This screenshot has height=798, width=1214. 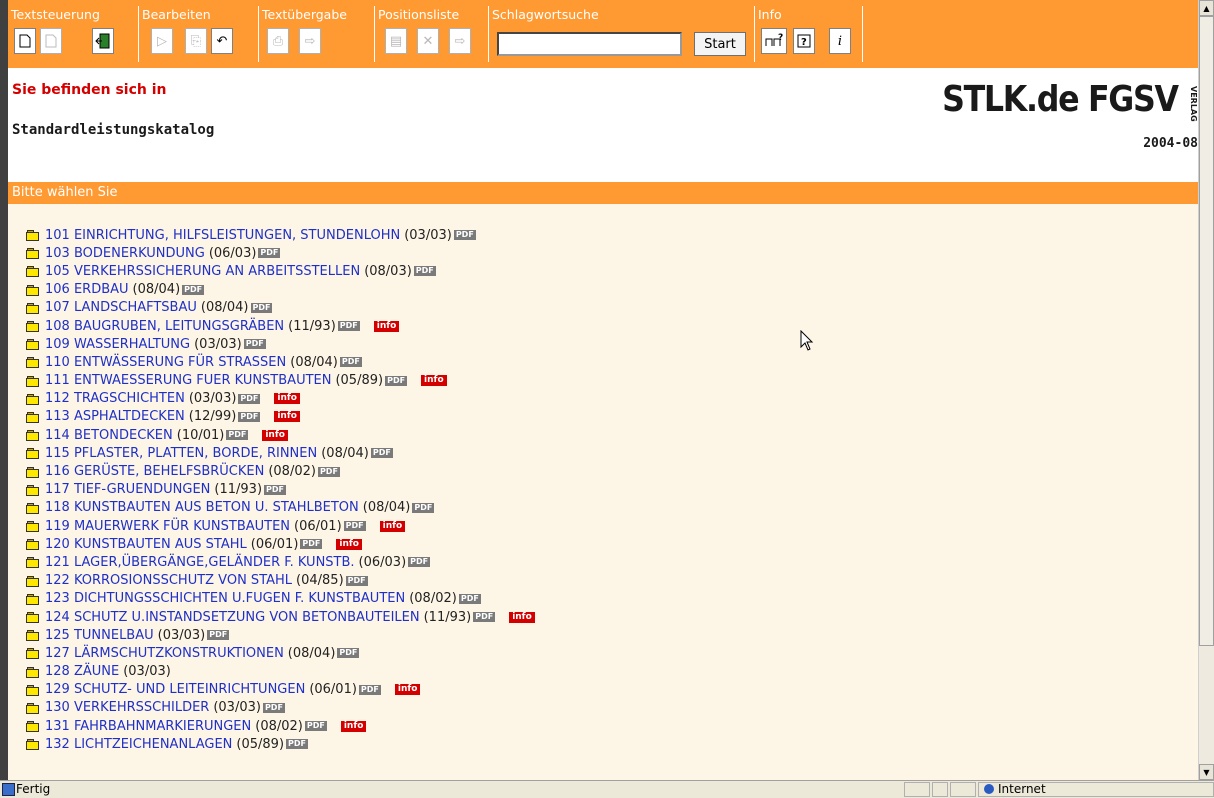 I want to click on catalog-link: 116 GERÜSTE, BEHELFSBRÜCKEN, so click(x=154, y=471).